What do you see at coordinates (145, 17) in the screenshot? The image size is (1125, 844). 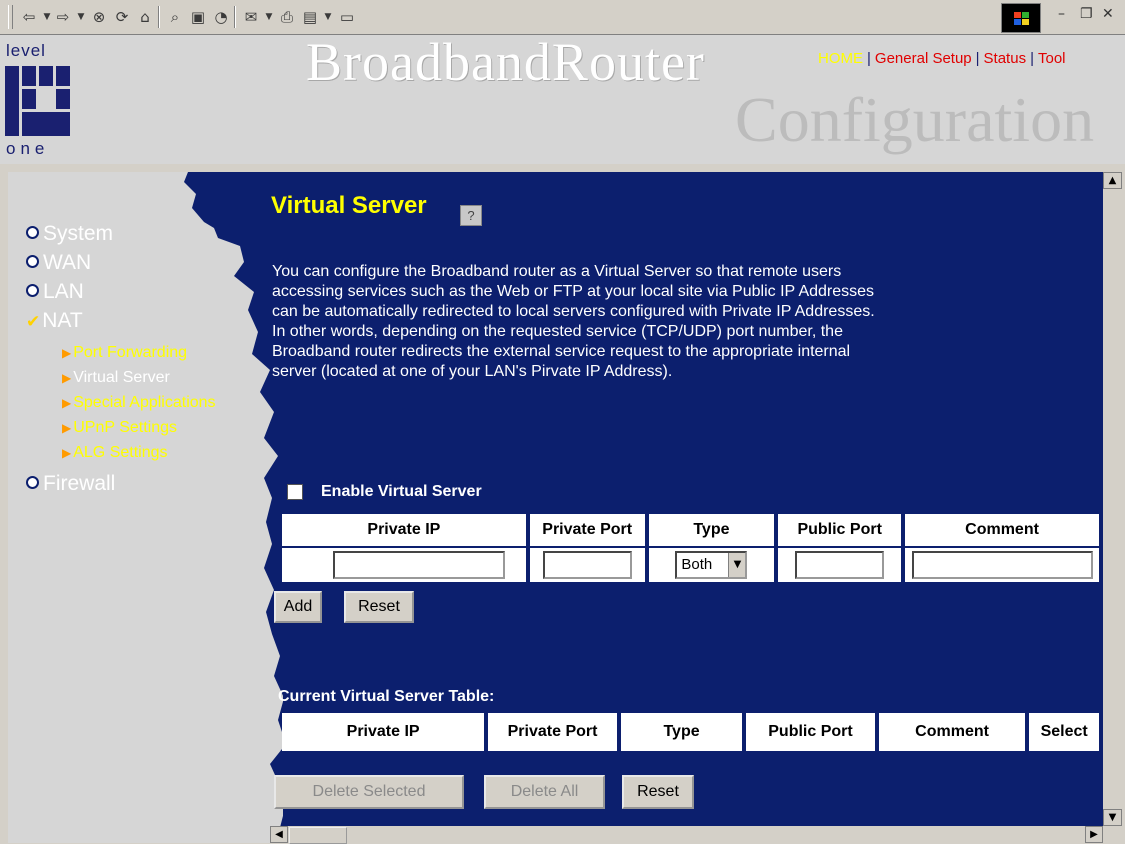 I see `home-icon: ⌂` at bounding box center [145, 17].